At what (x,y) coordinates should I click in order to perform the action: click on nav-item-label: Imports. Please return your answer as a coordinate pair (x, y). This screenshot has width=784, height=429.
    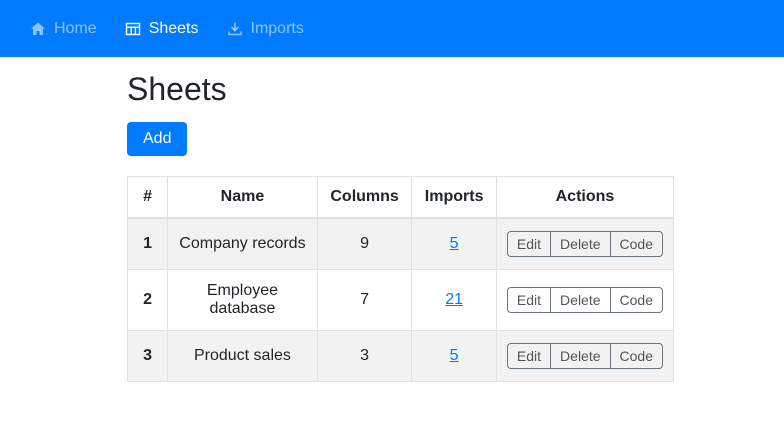
    Looking at the image, I should click on (277, 28).